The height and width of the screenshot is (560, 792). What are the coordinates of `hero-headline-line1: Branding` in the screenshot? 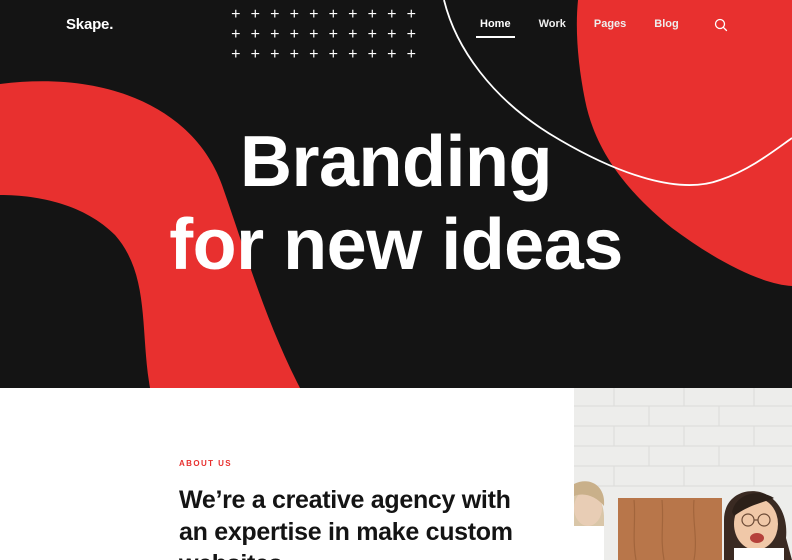 It's located at (396, 162).